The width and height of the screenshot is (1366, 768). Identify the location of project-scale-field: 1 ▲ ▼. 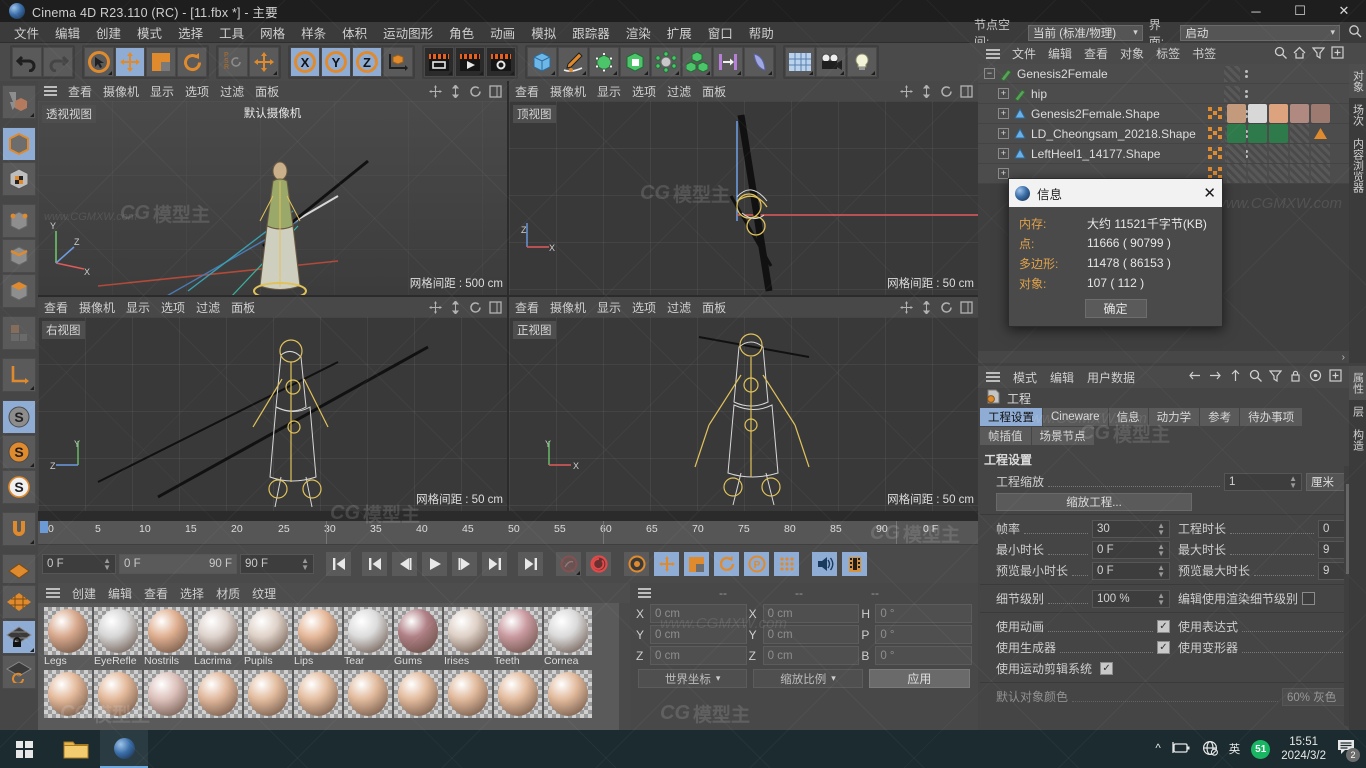
(1263, 481).